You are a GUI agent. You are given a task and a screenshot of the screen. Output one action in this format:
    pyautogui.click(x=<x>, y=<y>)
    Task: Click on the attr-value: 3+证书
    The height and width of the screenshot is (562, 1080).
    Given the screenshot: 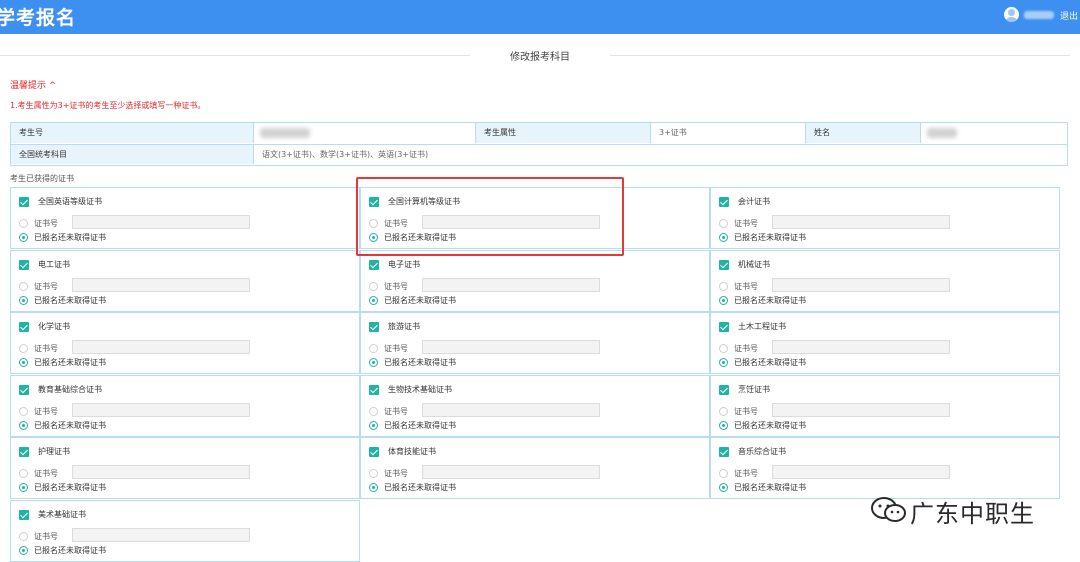 What is the action you would take?
    pyautogui.click(x=728, y=133)
    